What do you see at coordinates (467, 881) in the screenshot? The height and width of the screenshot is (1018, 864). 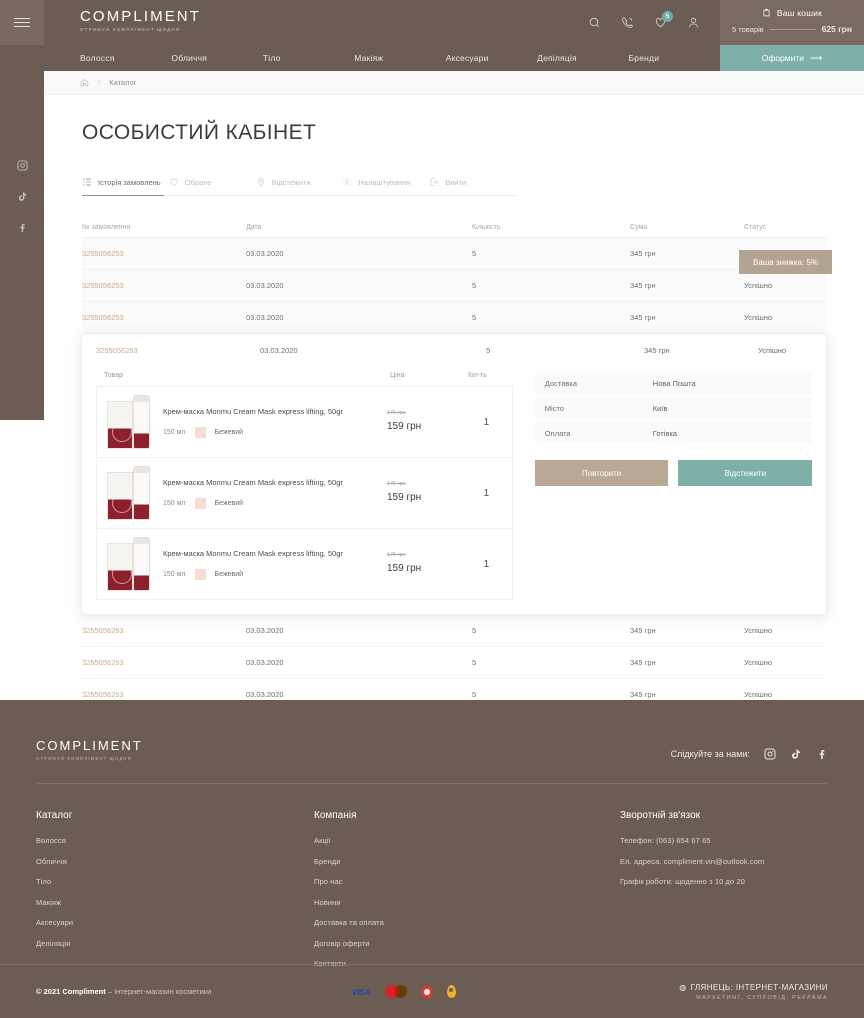 I see `footer-link: Про нас` at bounding box center [467, 881].